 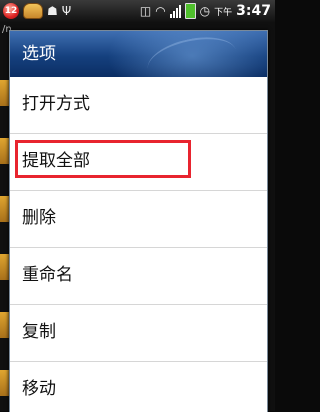 I want to click on vibrate-icon: ◫, so click(x=145, y=11).